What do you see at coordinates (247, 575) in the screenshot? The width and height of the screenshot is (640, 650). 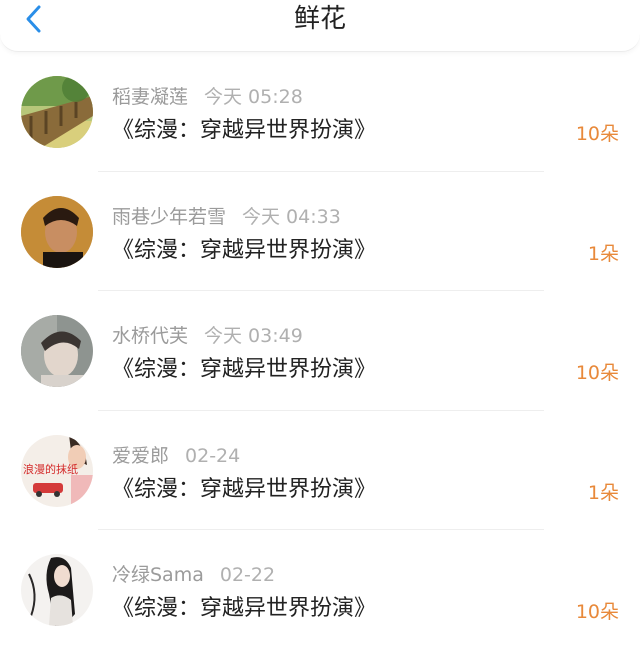 I see `timestamp: 02-22` at bounding box center [247, 575].